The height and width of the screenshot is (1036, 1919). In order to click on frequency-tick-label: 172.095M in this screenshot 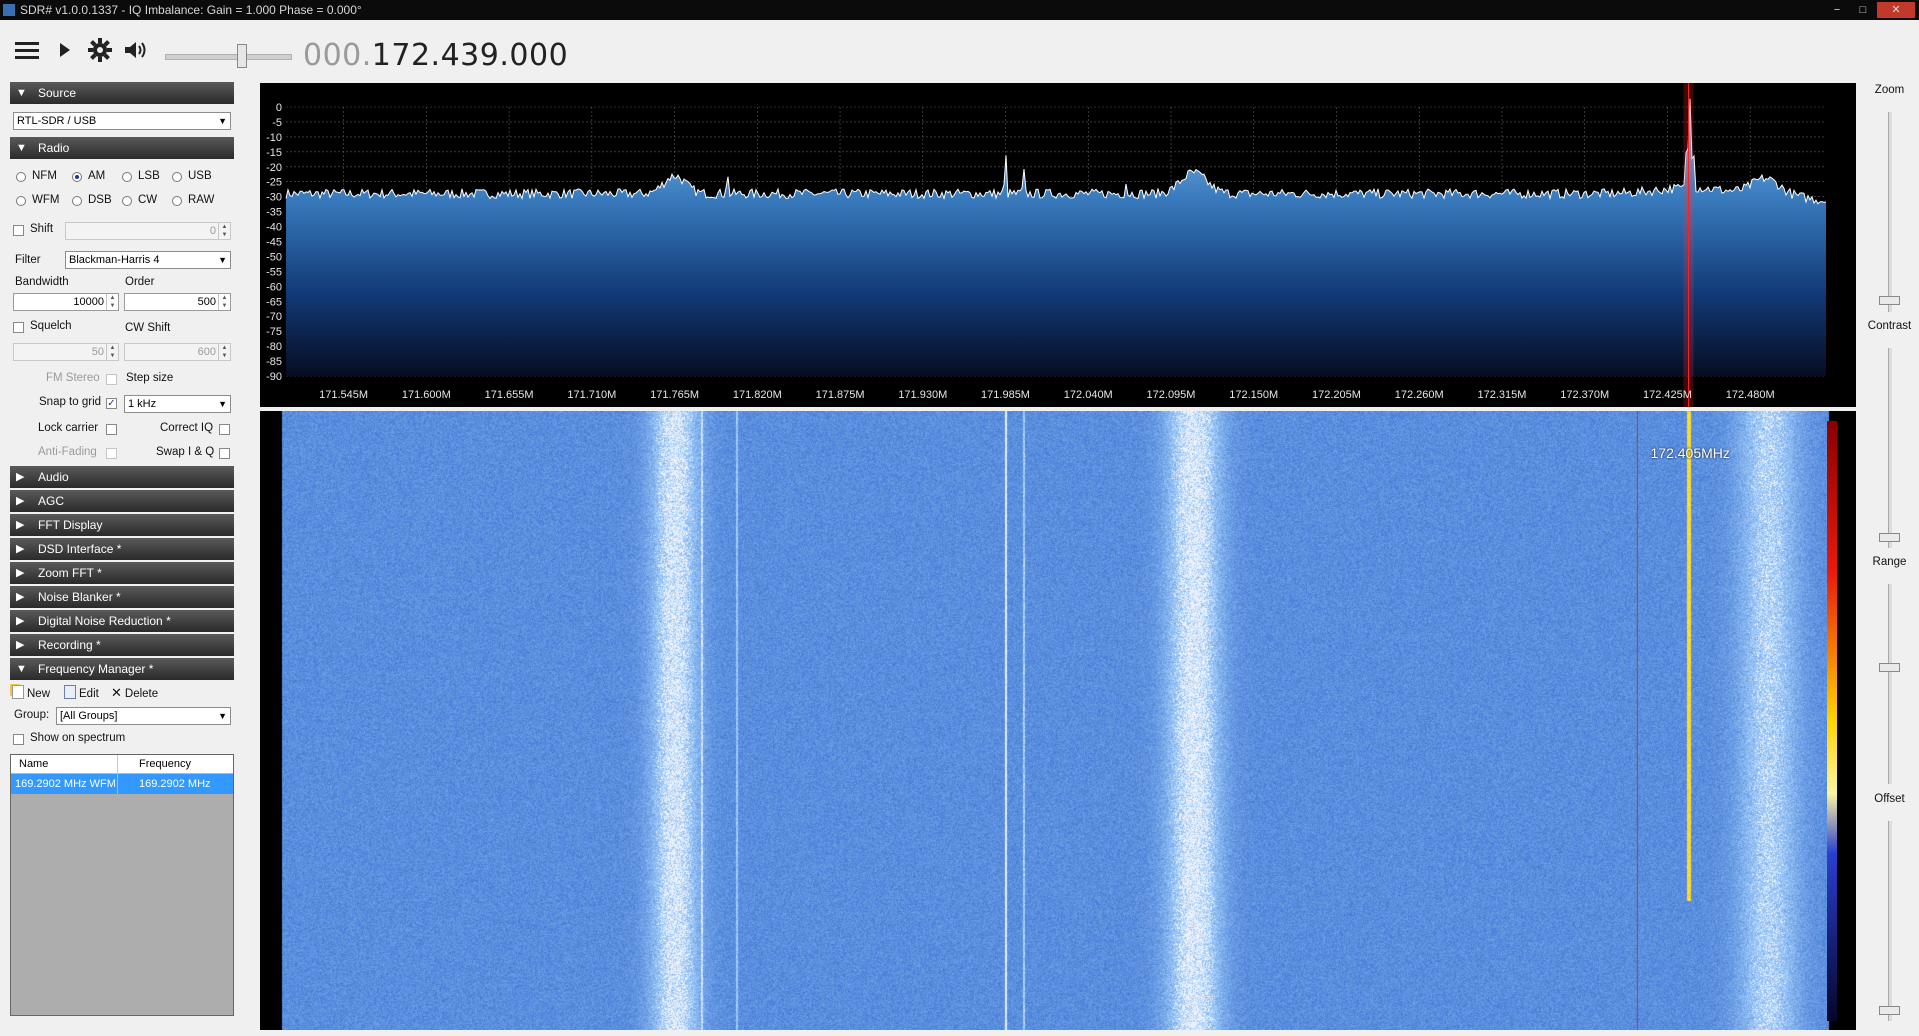, I will do `click(1171, 395)`.